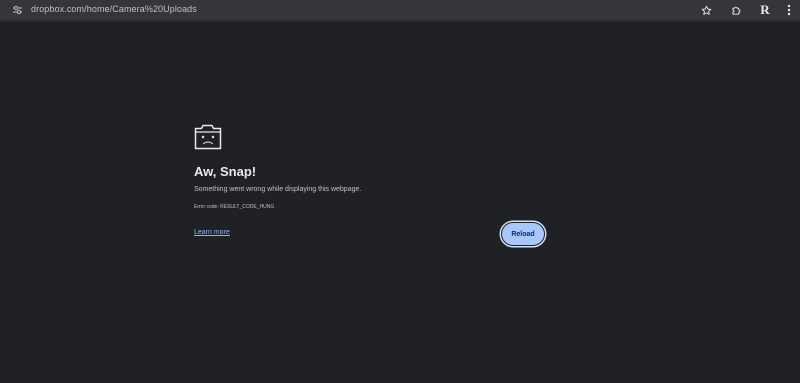  Describe the element at coordinates (234, 207) in the screenshot. I see `error-code: Error code: RESULT_CODE_HUNG` at that location.